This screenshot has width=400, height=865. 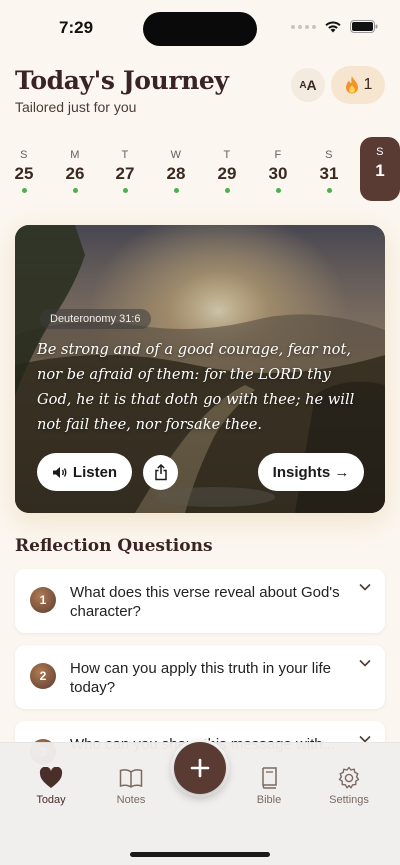 What do you see at coordinates (278, 155) in the screenshot?
I see `day-of-week: F` at bounding box center [278, 155].